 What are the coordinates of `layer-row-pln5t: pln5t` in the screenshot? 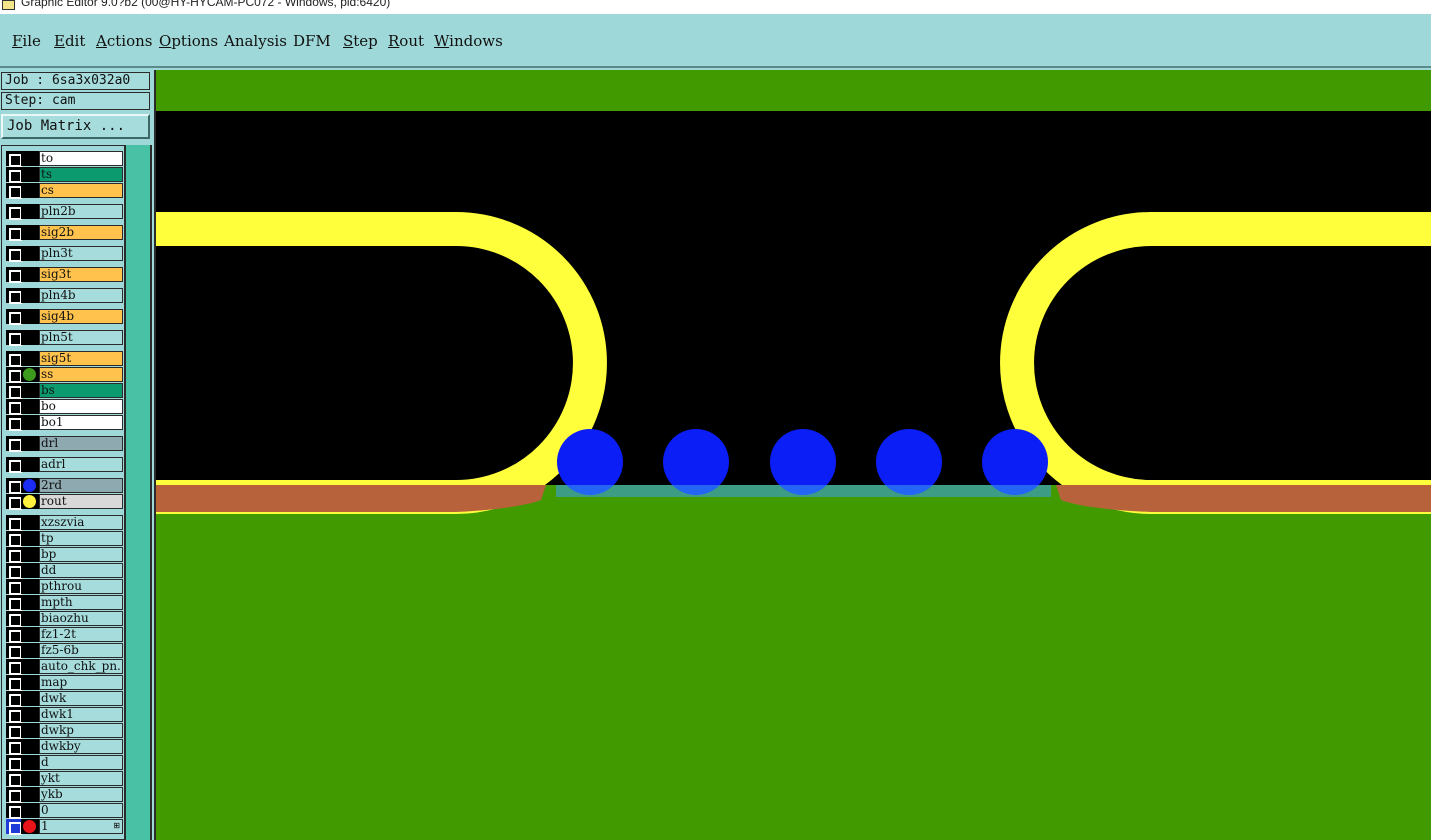 It's located at (63, 338).